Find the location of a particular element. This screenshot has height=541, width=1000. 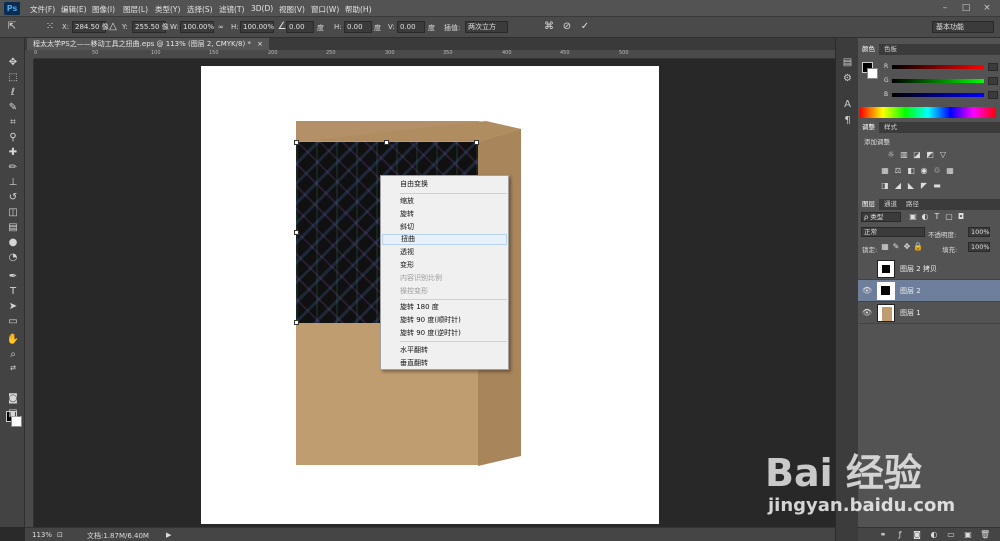

clone-stamp-icon: ⊥ is located at coordinates (13, 182).